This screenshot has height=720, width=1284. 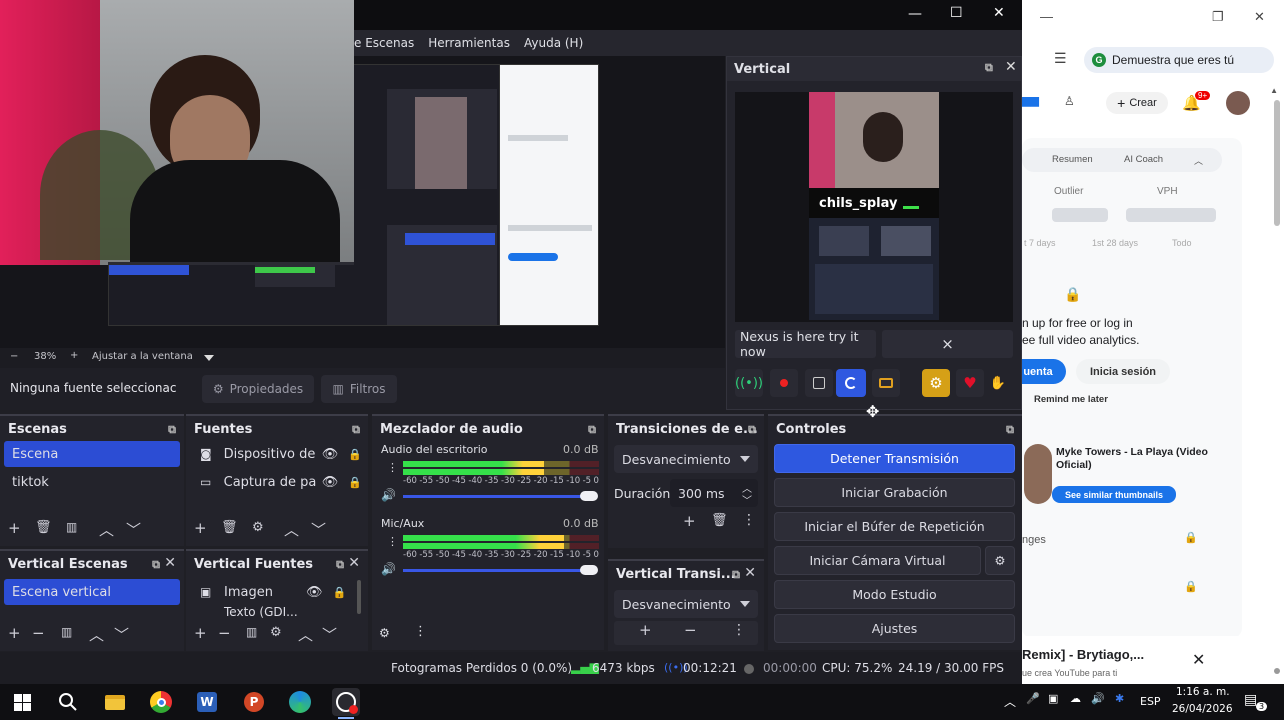 What do you see at coordinates (22, 702) in the screenshot?
I see `windows-start-icon` at bounding box center [22, 702].